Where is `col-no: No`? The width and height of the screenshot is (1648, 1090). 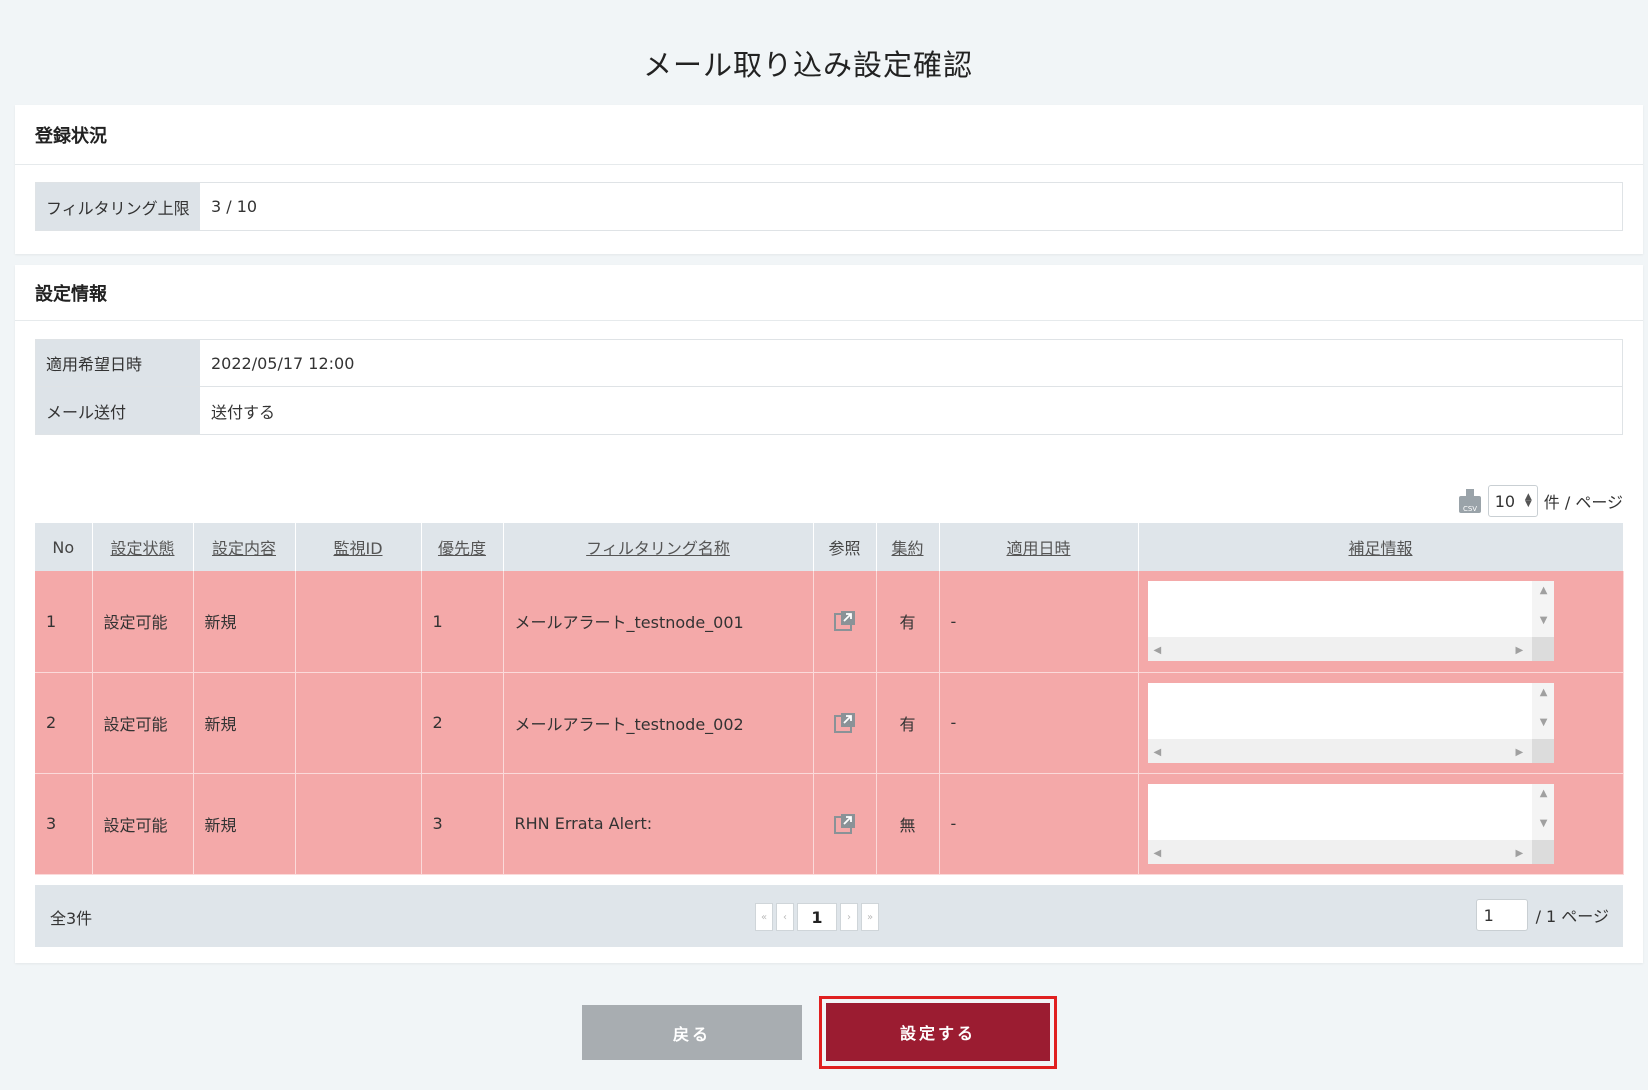 col-no: No is located at coordinates (64, 547).